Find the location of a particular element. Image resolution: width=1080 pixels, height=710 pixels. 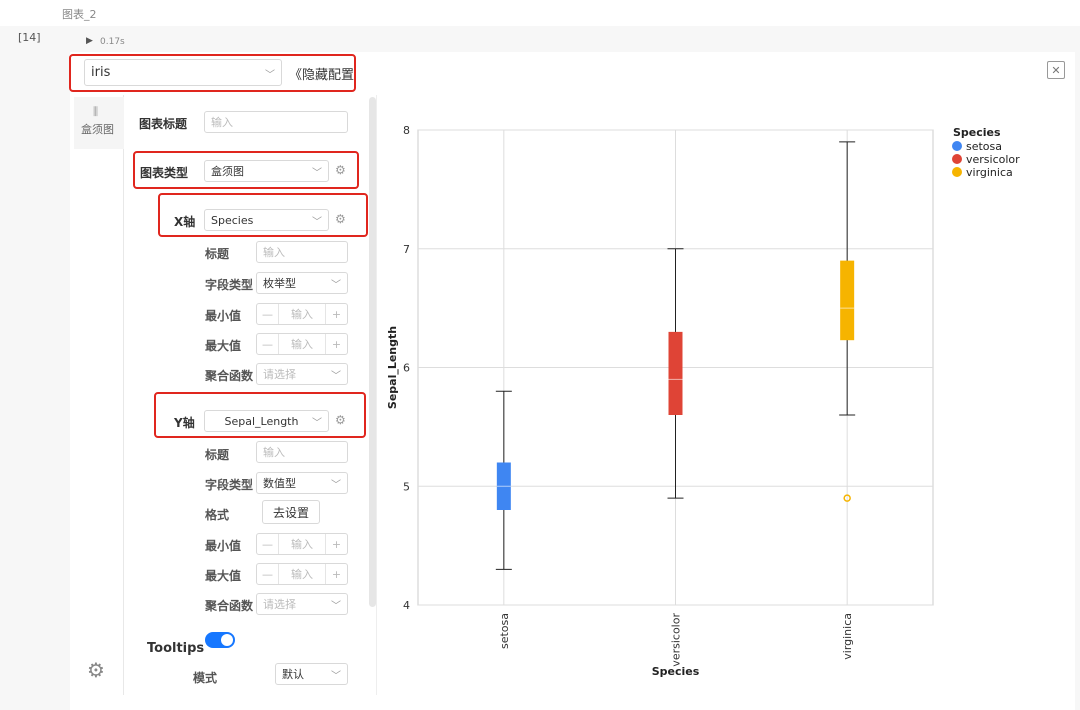

cell-title: 图表_2 is located at coordinates (79, 14).